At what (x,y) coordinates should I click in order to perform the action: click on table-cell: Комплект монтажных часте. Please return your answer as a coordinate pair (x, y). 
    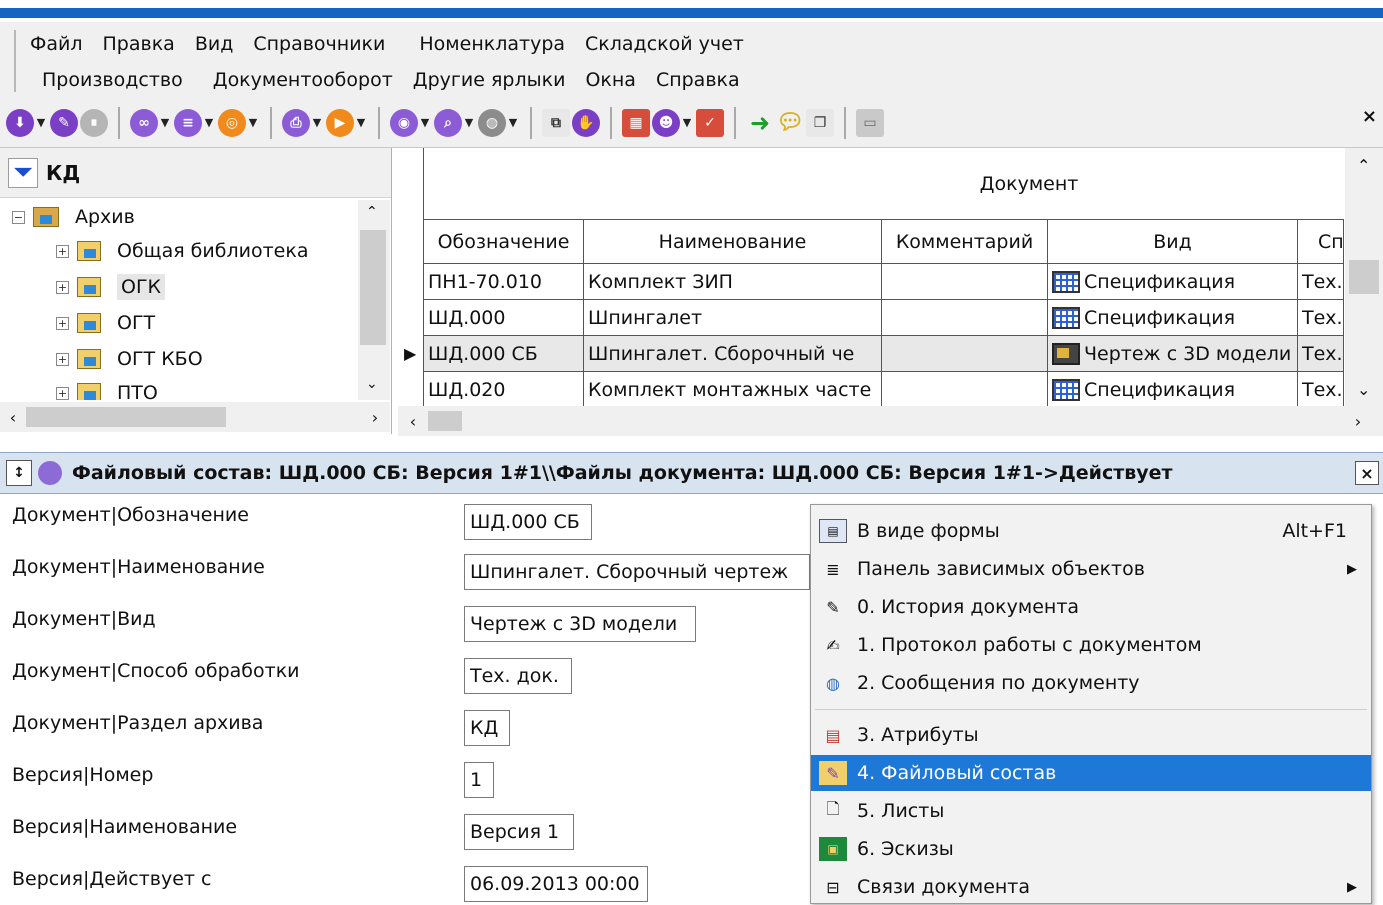
    Looking at the image, I should click on (733, 390).